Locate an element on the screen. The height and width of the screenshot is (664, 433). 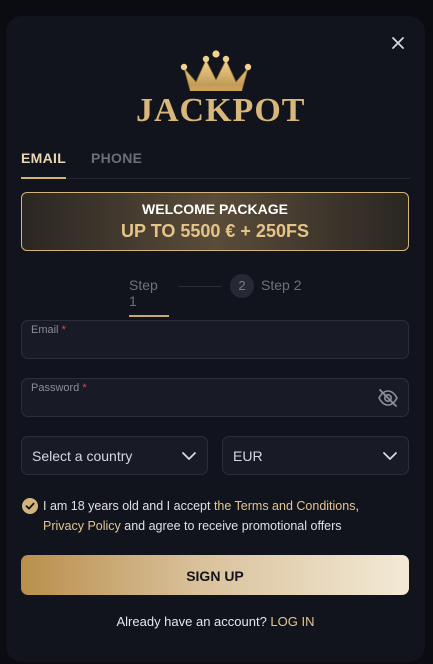
step-1-label: Step 1 is located at coordinates (149, 297).